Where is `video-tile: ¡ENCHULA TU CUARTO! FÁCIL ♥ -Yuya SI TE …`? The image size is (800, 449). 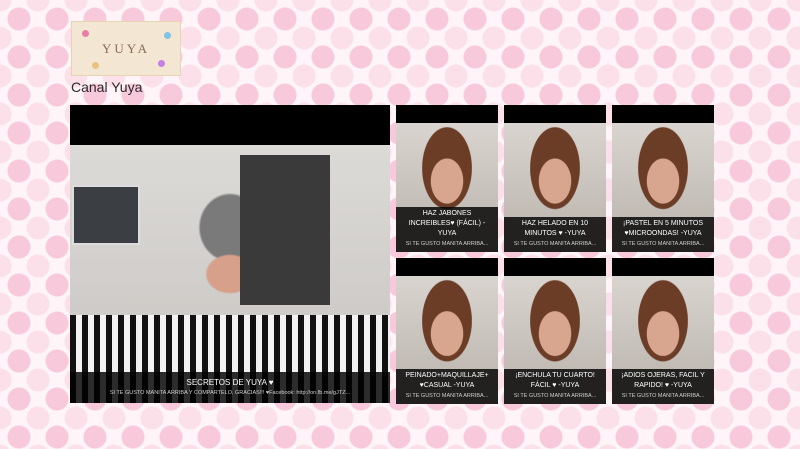
video-tile: ¡ENCHULA TU CUARTO! FÁCIL ♥ -Yuya SI TE … is located at coordinates (555, 331).